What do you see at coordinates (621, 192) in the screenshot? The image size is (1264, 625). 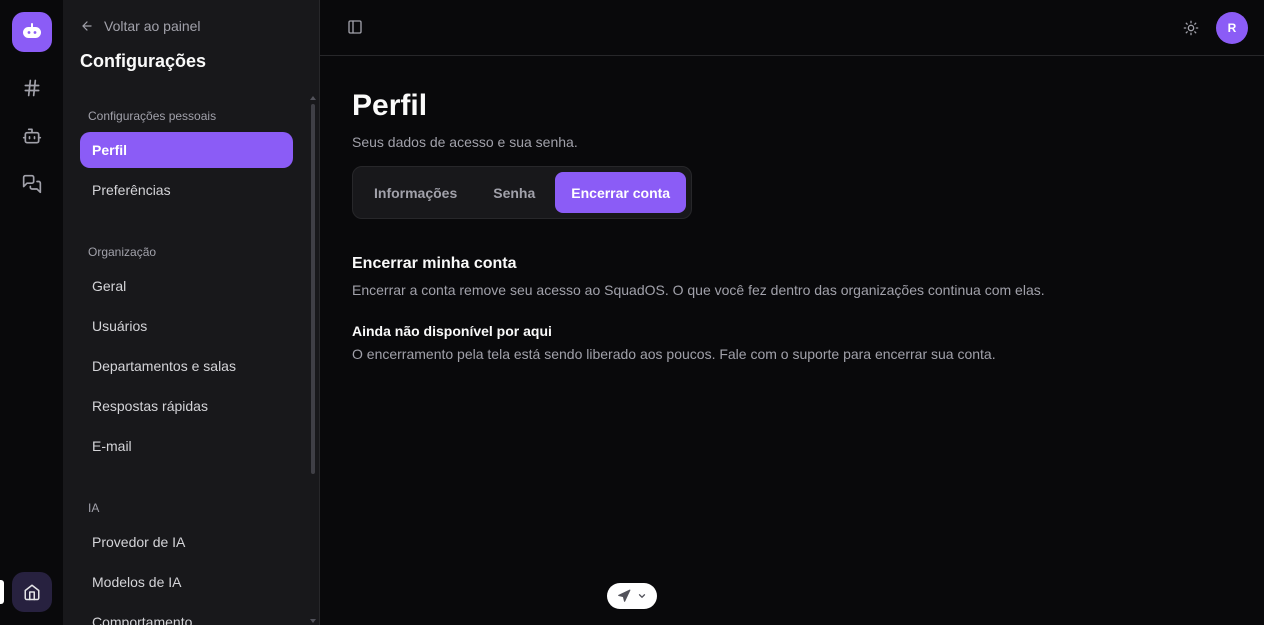 I see `tab-encerrar-conta: Encerrar conta` at bounding box center [621, 192].